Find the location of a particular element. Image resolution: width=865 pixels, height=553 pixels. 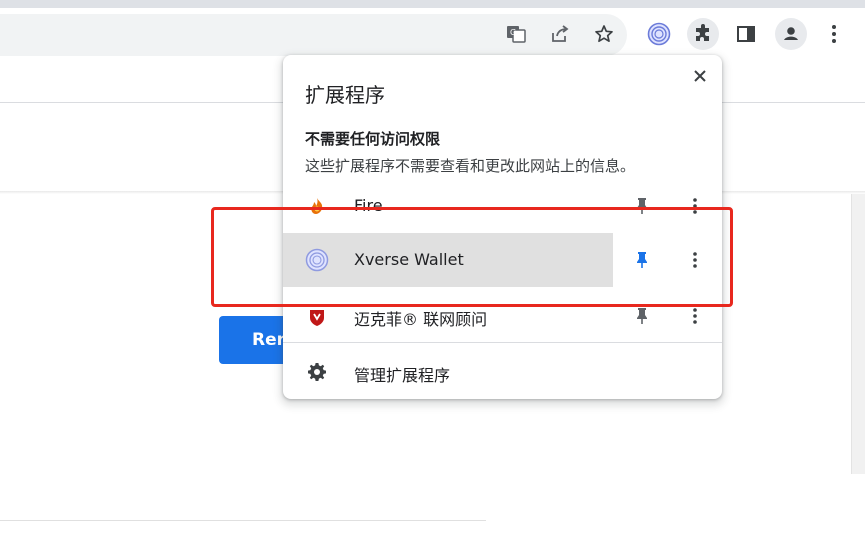

popup-title: 扩展程序 is located at coordinates (345, 95).